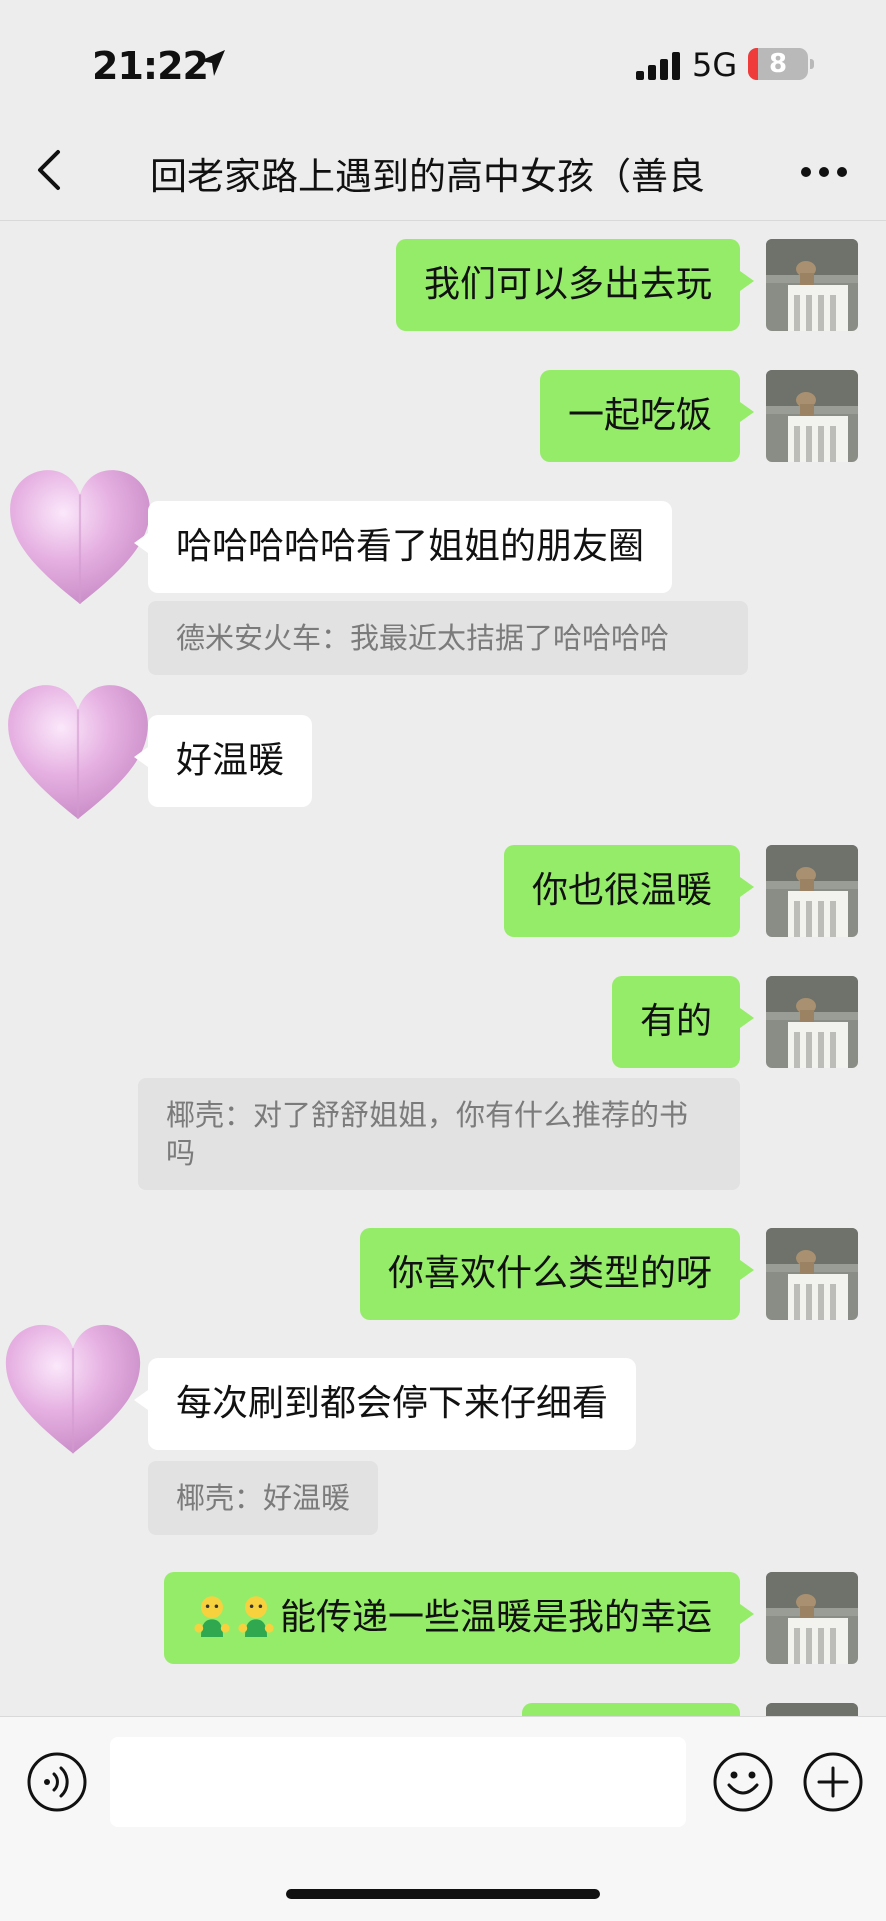 The image size is (886, 1921). I want to click on input-bar, so click(443, 1818).